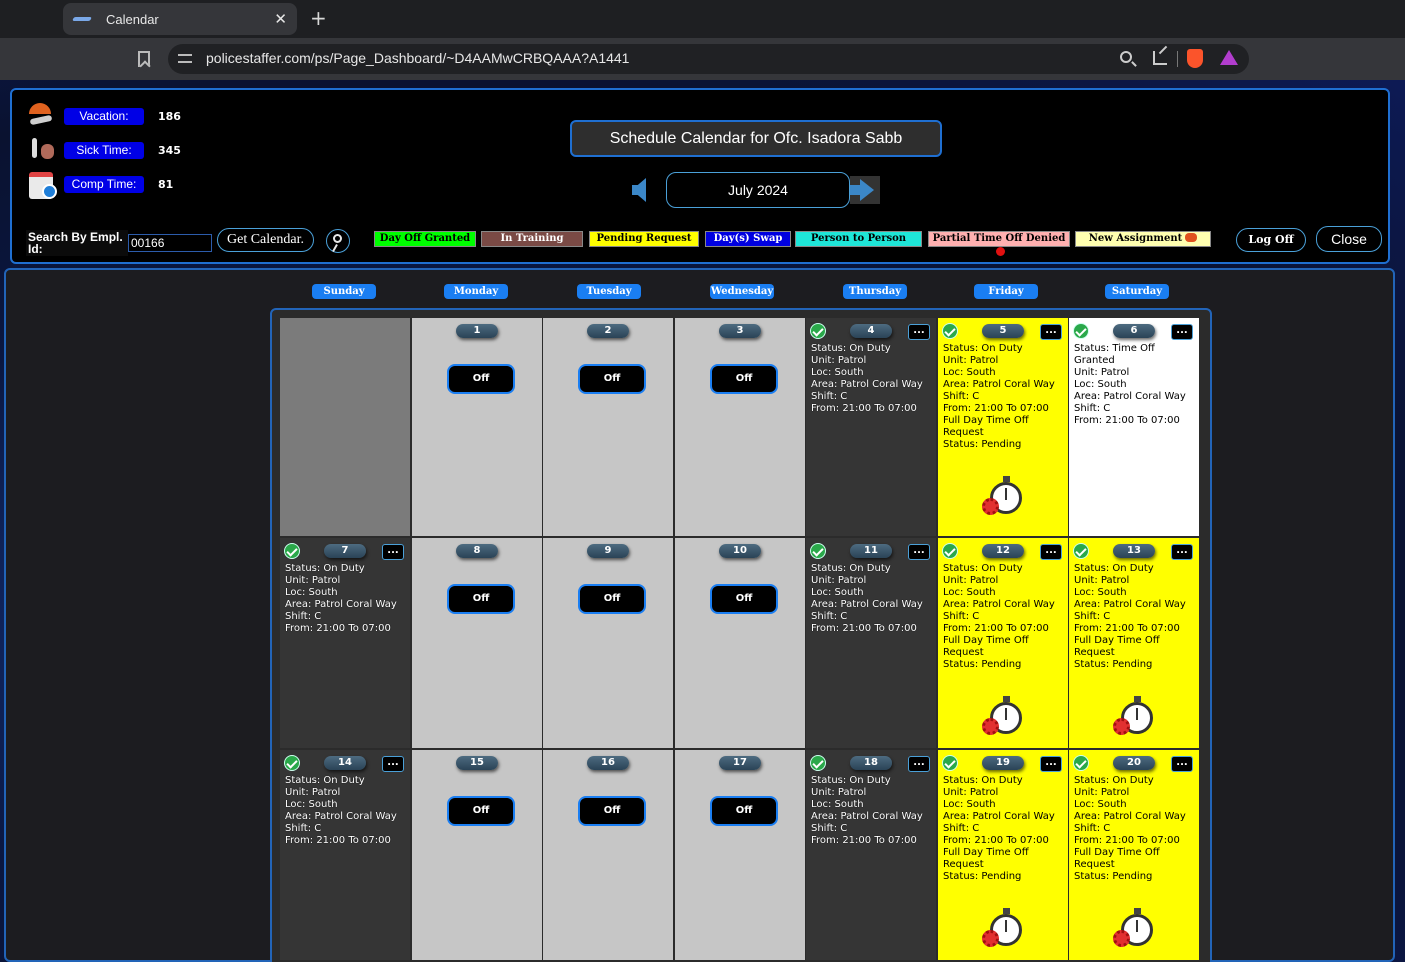 This screenshot has height=962, width=1405. Describe the element at coordinates (740, 855) in the screenshot. I see `calendar-cell-17: 17 Off` at that location.